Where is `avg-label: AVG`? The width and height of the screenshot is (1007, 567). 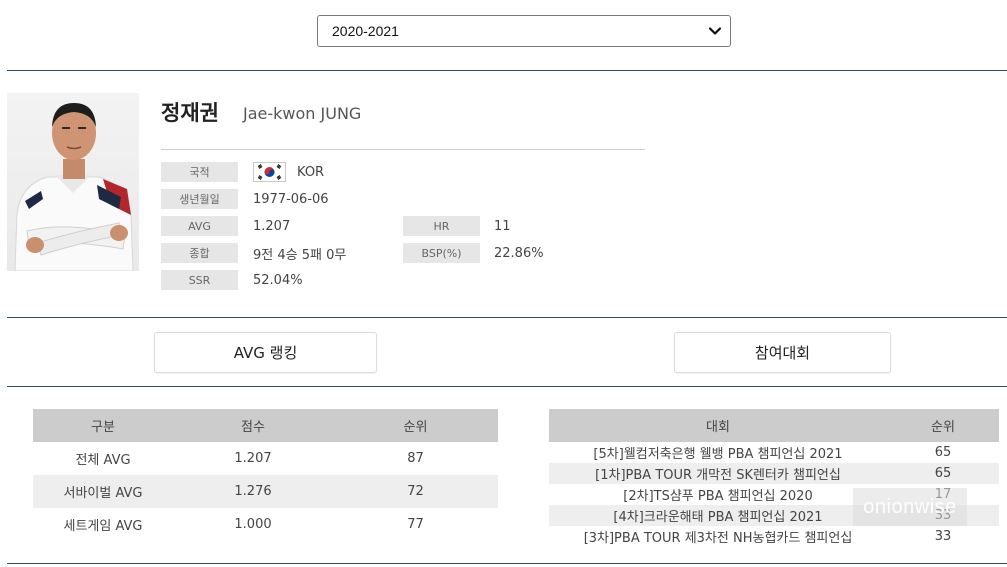
avg-label: AVG is located at coordinates (199, 226).